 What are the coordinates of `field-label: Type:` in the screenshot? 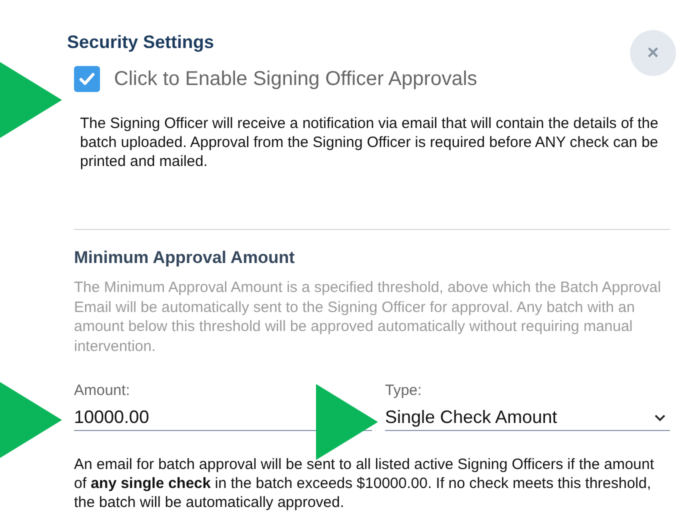 It's located at (404, 390).